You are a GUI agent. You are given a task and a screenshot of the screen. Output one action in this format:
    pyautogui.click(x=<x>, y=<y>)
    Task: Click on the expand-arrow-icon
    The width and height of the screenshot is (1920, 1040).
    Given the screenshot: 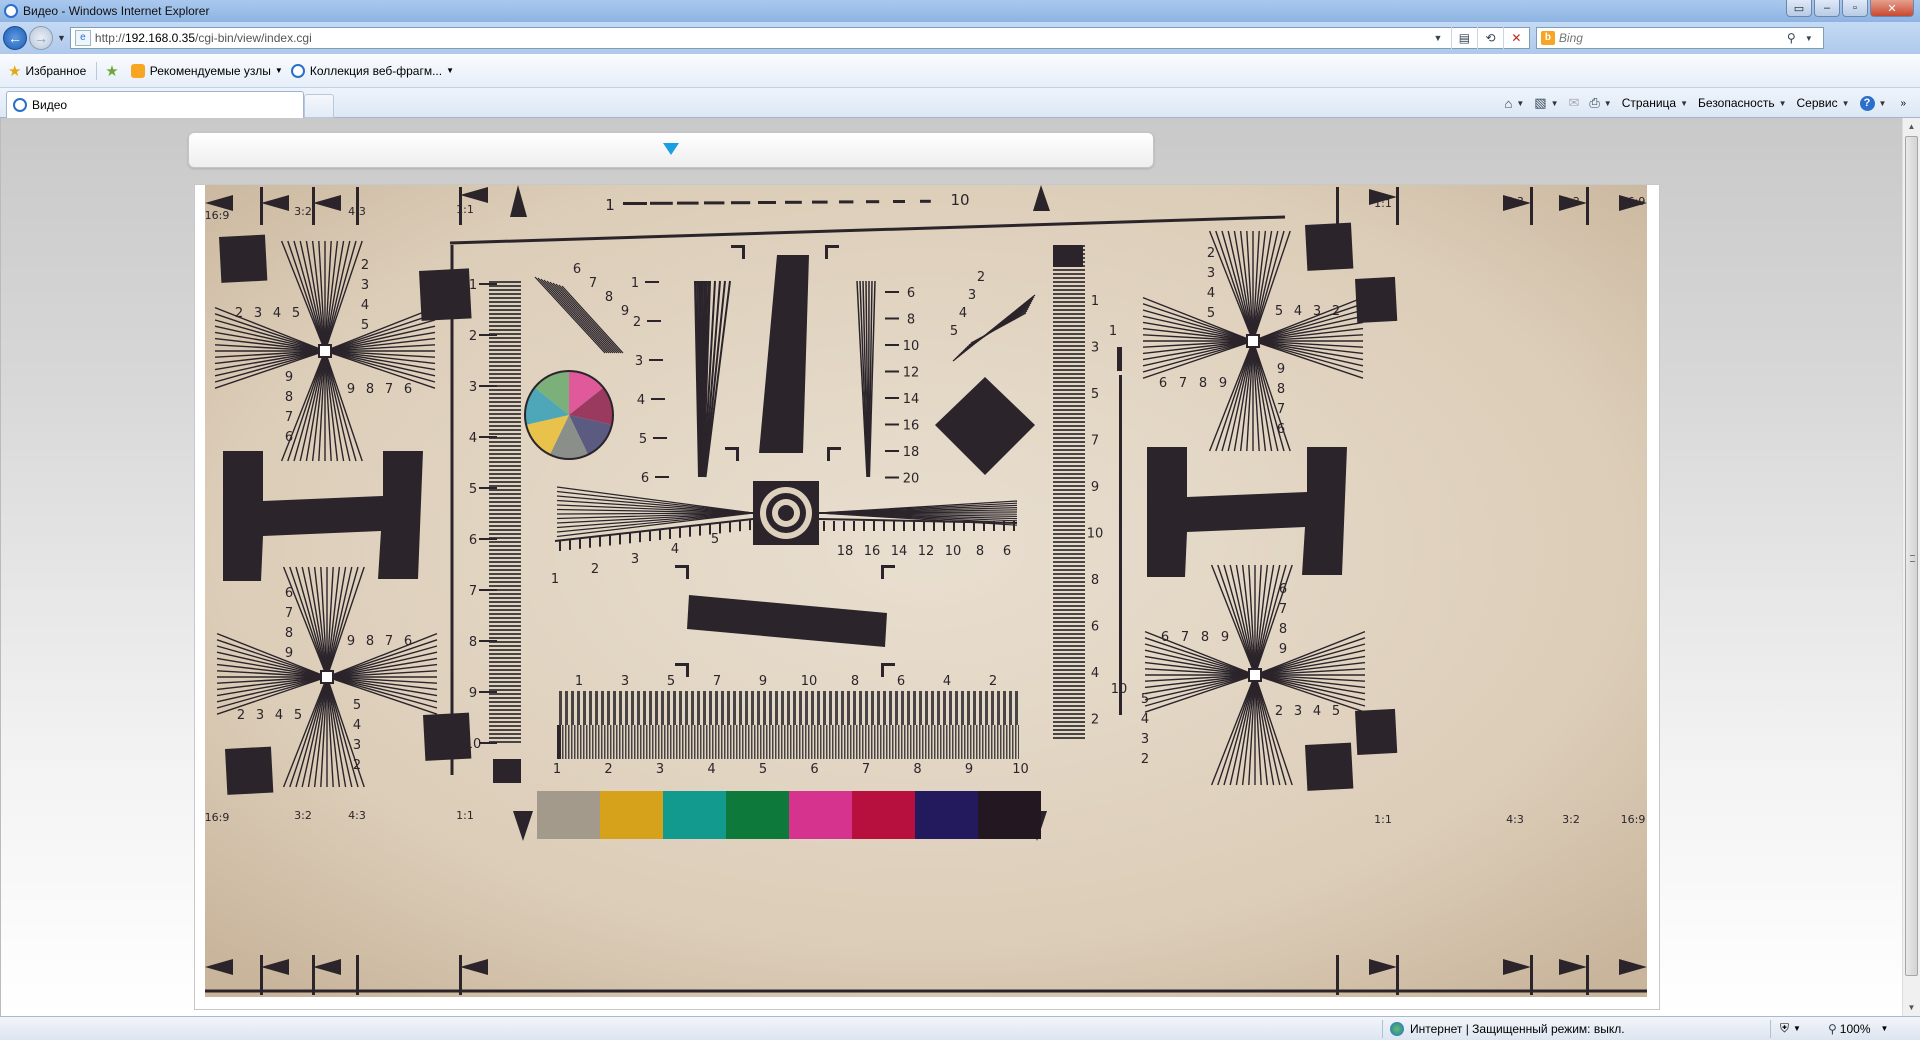 What is the action you would take?
    pyautogui.click(x=671, y=149)
    